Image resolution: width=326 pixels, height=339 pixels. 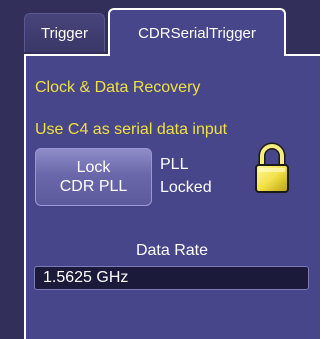 What do you see at coordinates (174, 164) in the screenshot?
I see `pll-status-line1: PLL` at bounding box center [174, 164].